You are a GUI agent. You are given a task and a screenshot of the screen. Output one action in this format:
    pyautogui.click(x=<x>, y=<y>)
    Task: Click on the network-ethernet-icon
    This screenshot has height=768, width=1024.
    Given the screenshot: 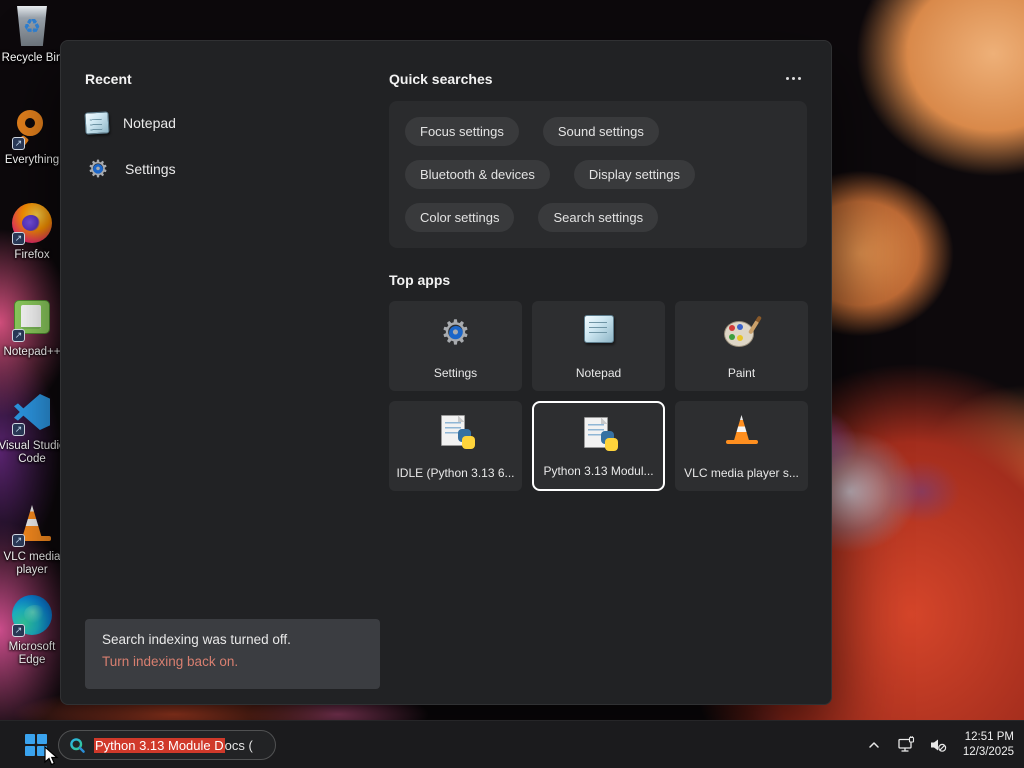 What is the action you would take?
    pyautogui.click(x=906, y=745)
    